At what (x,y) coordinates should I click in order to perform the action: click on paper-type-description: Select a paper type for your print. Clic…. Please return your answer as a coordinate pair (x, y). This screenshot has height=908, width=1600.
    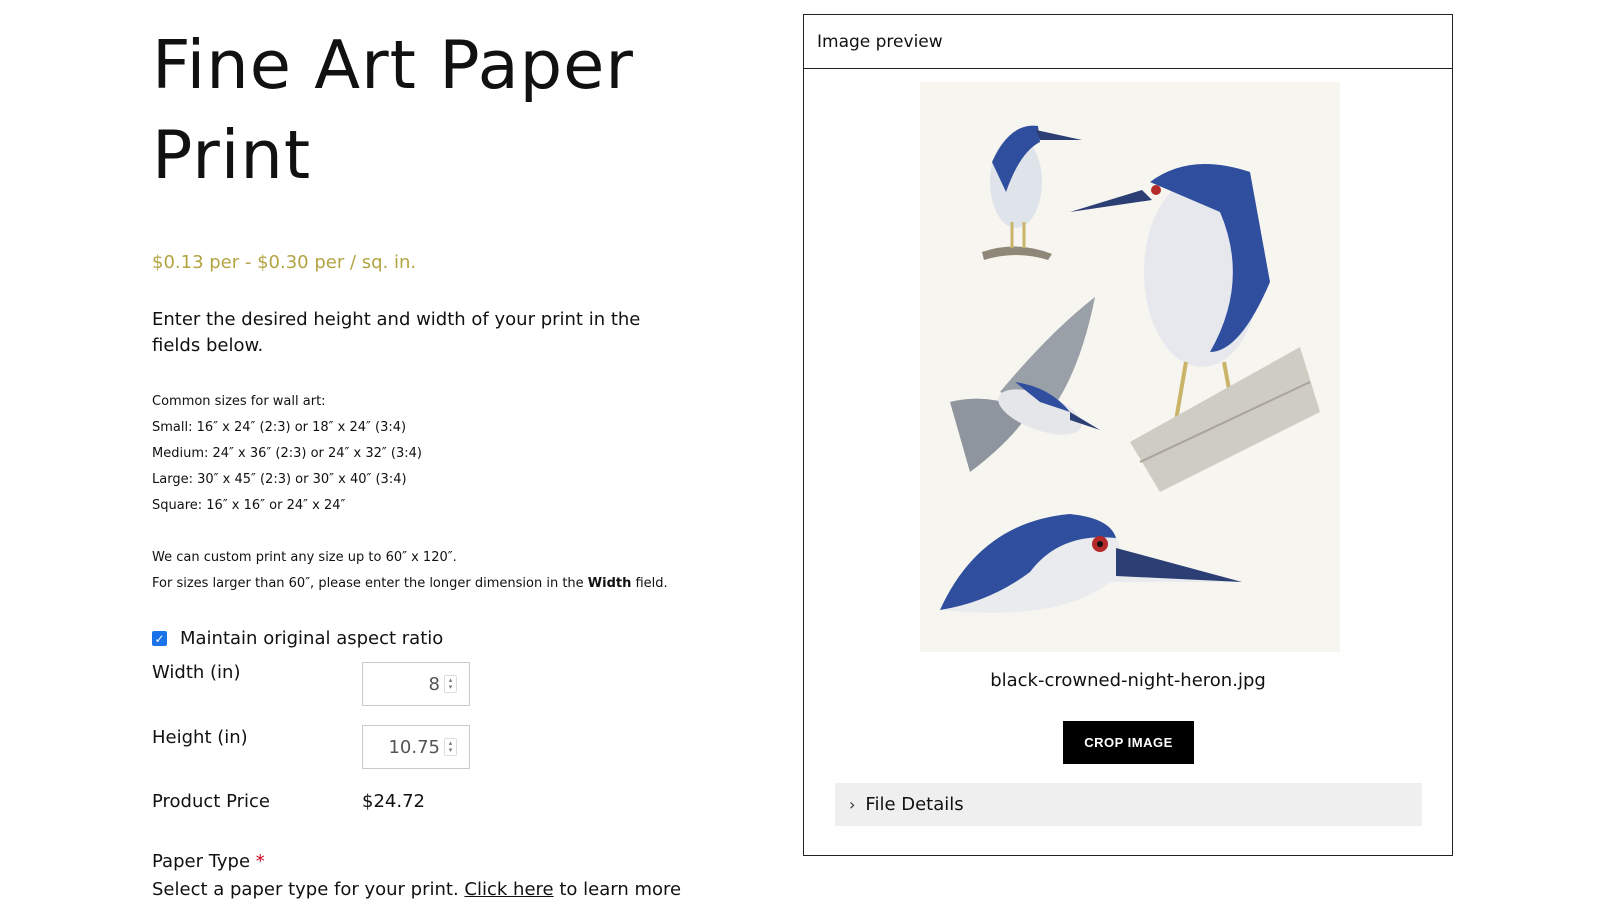
    Looking at the image, I should click on (416, 889).